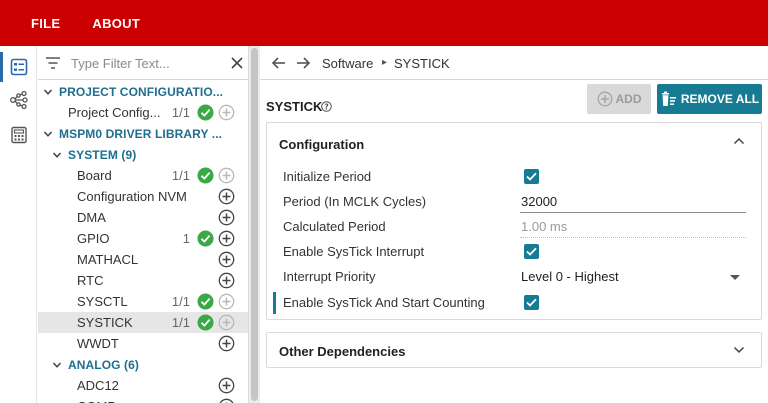 The width and height of the screenshot is (768, 403). I want to click on remove-all-button: REMOVE ALL, so click(709, 99).